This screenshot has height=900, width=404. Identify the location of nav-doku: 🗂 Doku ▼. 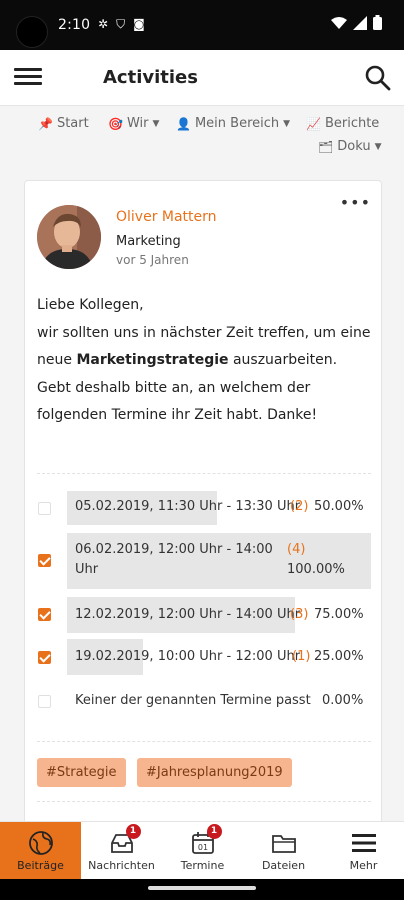
(350, 146).